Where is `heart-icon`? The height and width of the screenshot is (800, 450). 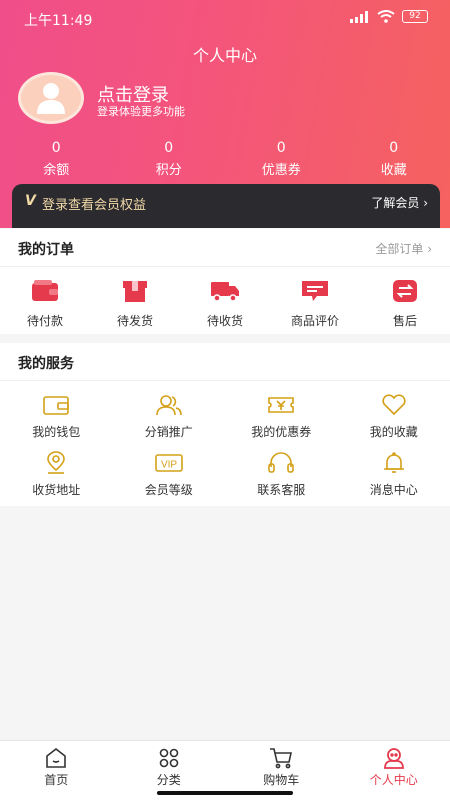
heart-icon is located at coordinates (394, 405).